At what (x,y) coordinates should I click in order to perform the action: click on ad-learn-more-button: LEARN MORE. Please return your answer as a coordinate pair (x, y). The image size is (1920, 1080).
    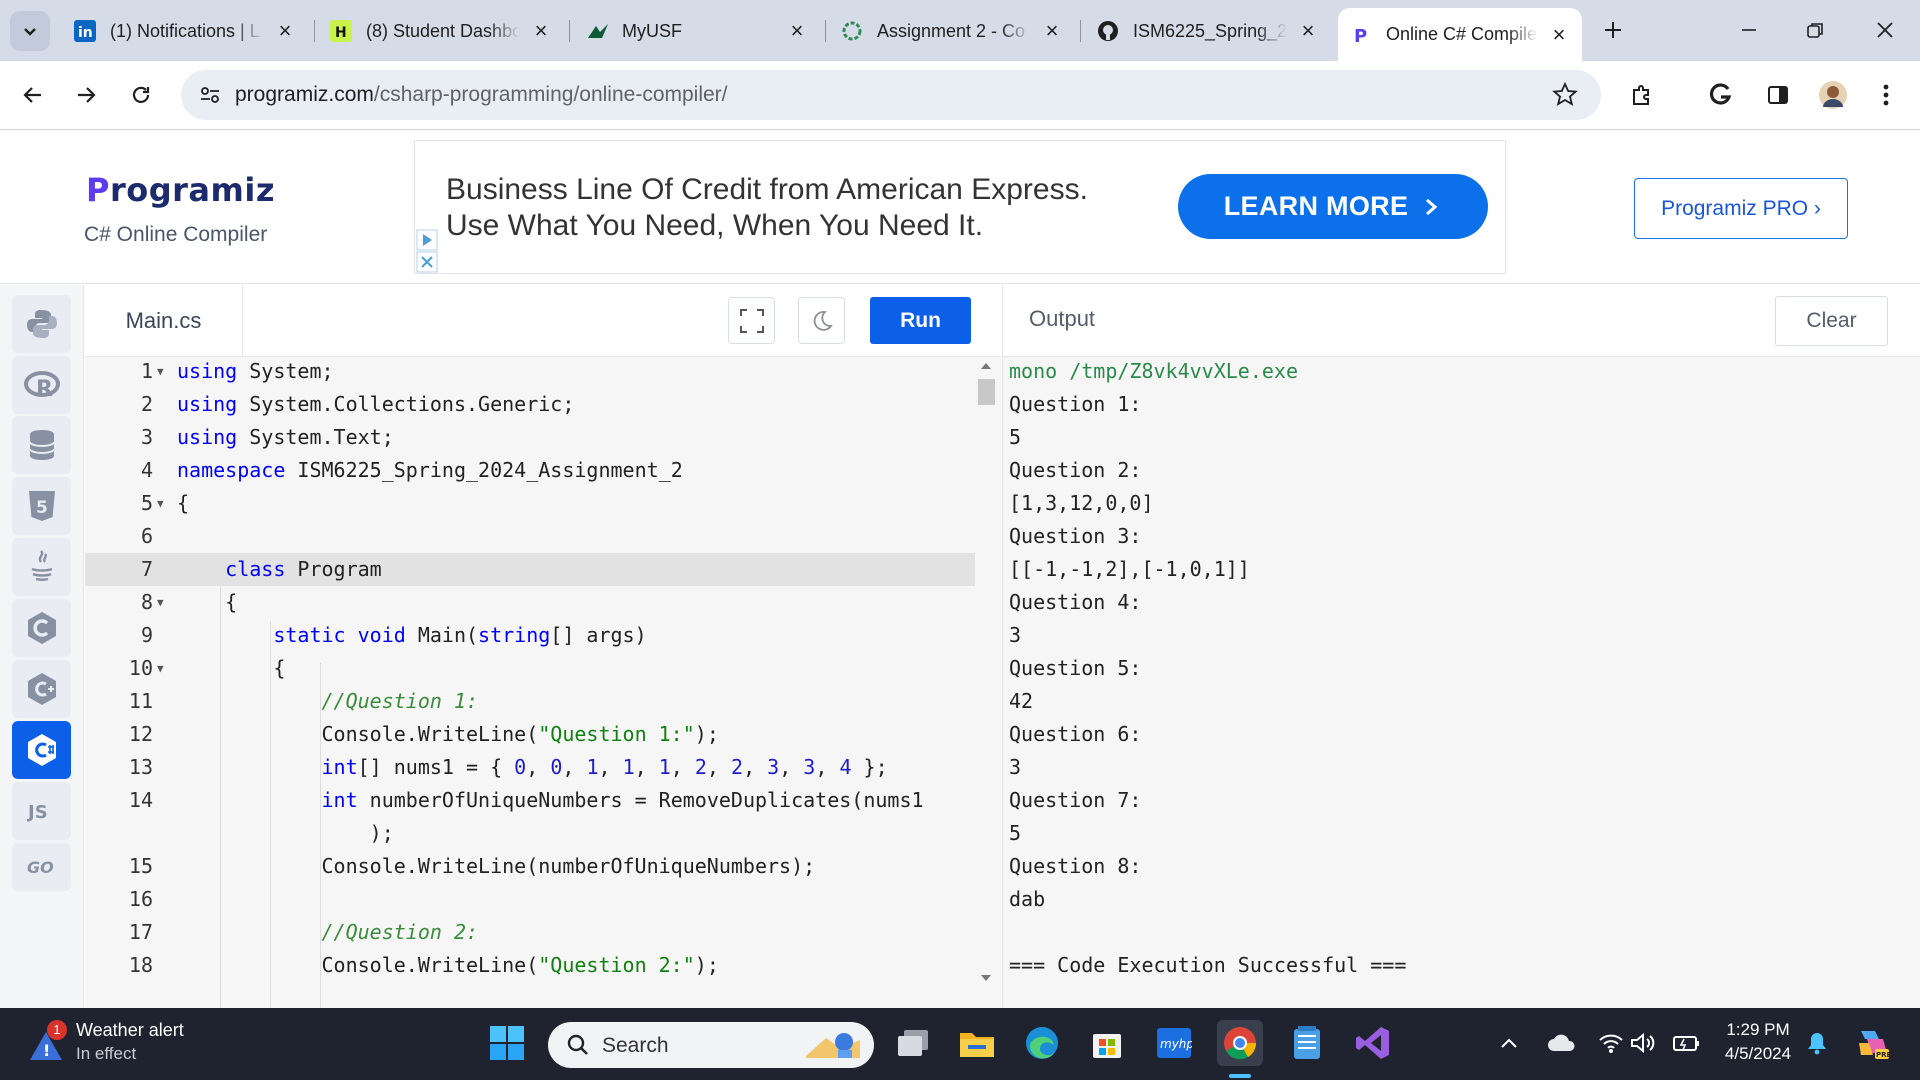
    Looking at the image, I should click on (1333, 206).